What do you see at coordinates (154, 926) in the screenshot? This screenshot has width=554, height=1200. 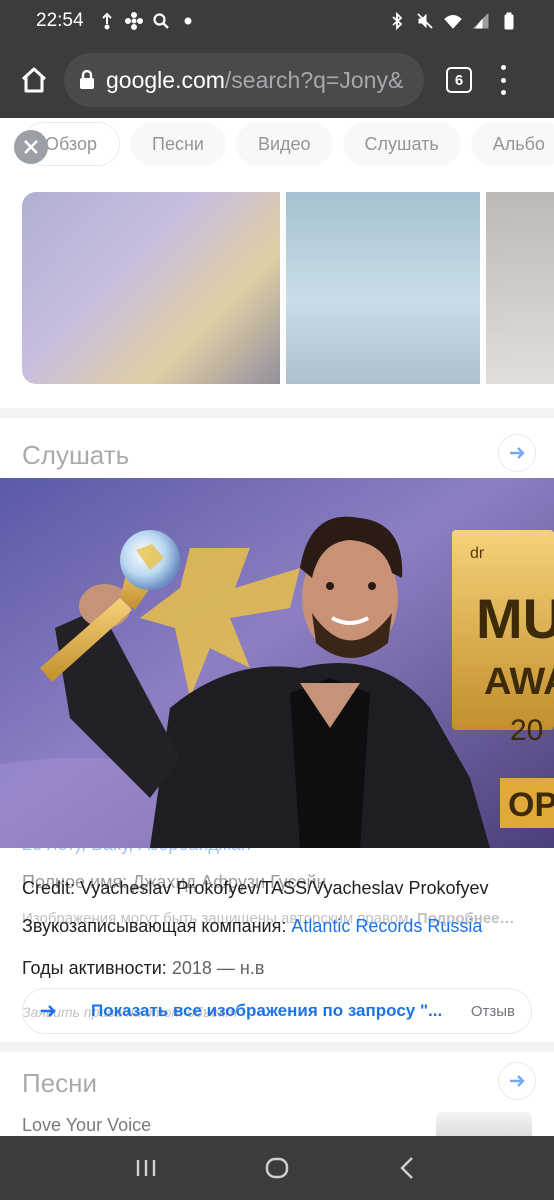 I see `company-label: Звукозаписывающая компания:` at bounding box center [154, 926].